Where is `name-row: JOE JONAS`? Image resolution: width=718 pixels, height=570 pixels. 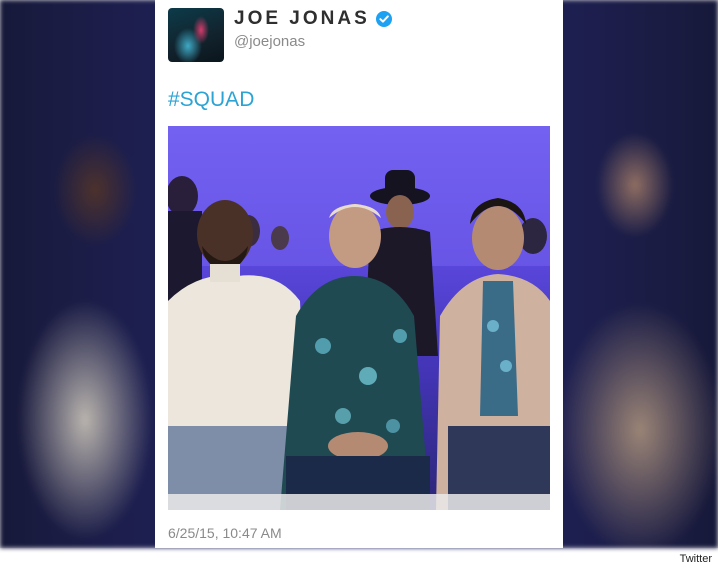 name-row: JOE JONAS is located at coordinates (313, 19).